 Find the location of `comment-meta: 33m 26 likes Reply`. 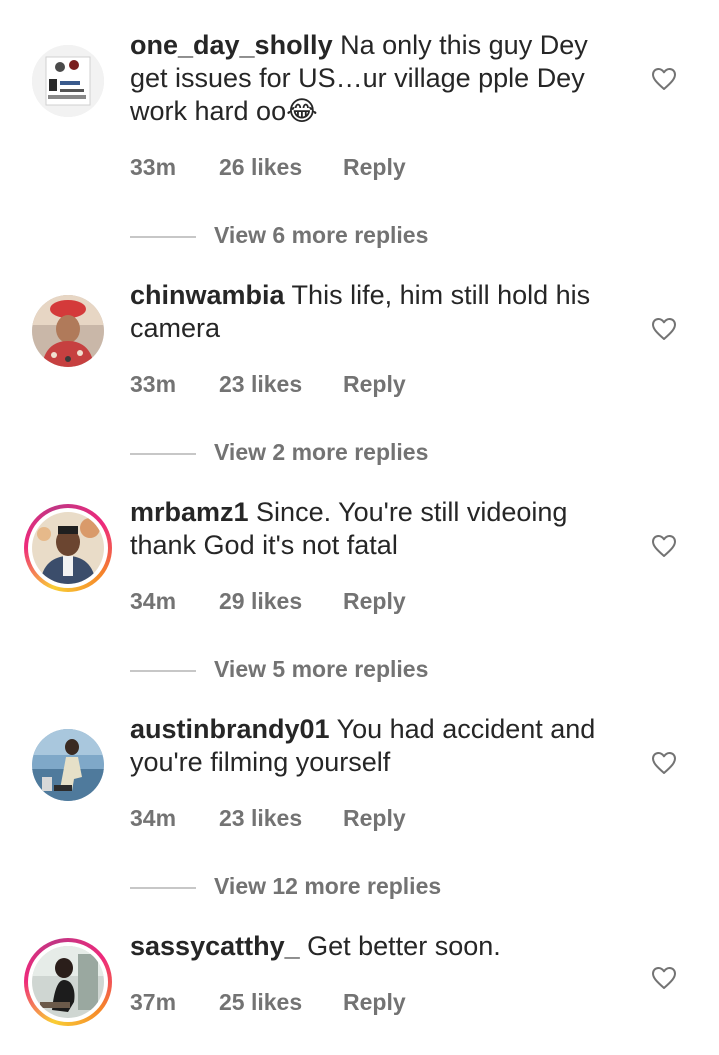

comment-meta: 33m 26 likes Reply is located at coordinates (268, 167).